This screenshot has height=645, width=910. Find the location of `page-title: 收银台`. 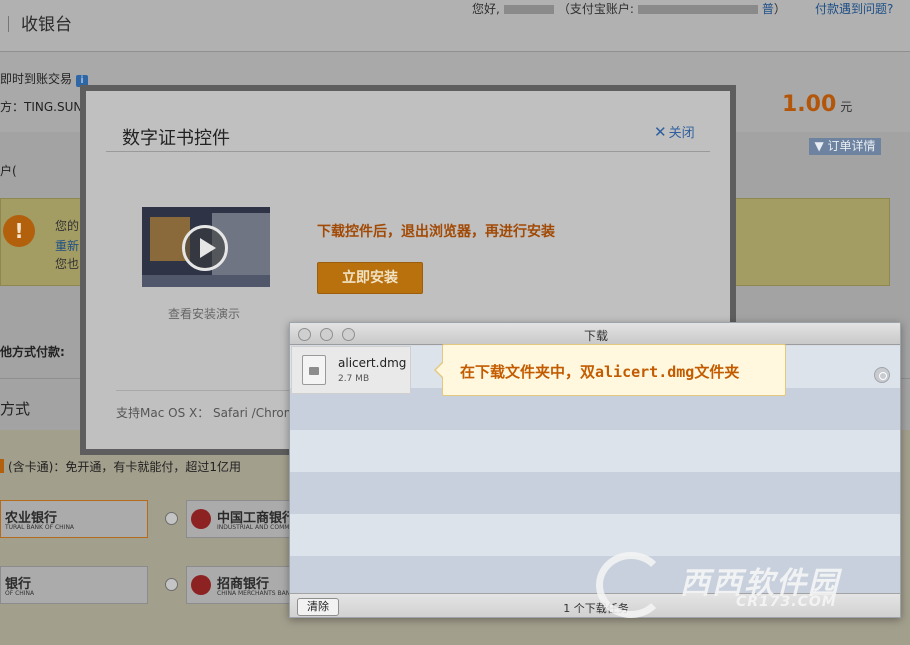

page-title: 收银台 is located at coordinates (40, 22).